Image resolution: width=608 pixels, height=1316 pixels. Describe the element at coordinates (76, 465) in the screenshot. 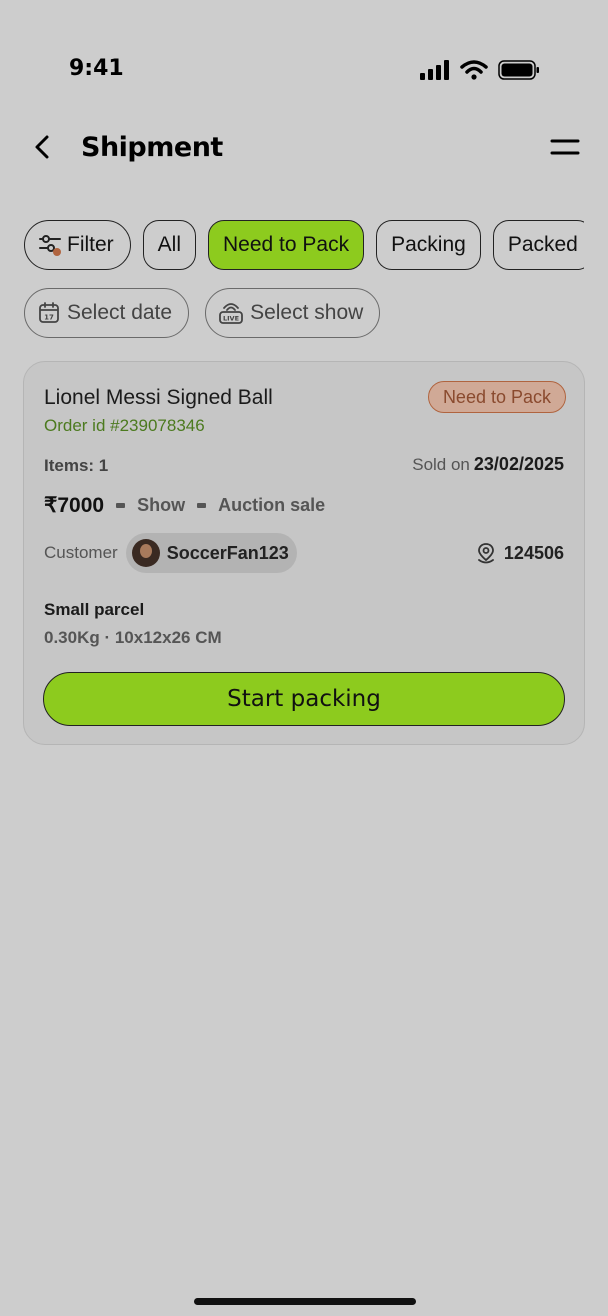

I see `items-count: Items: 1` at that location.